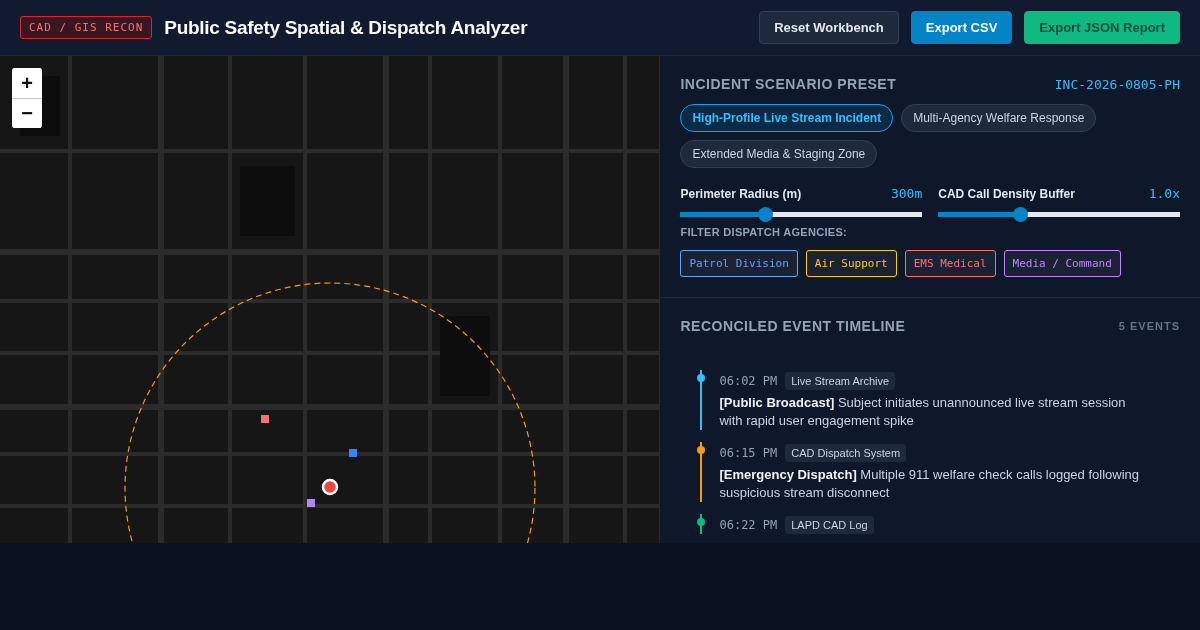  I want to click on slider-reading: 300m, so click(906, 193).